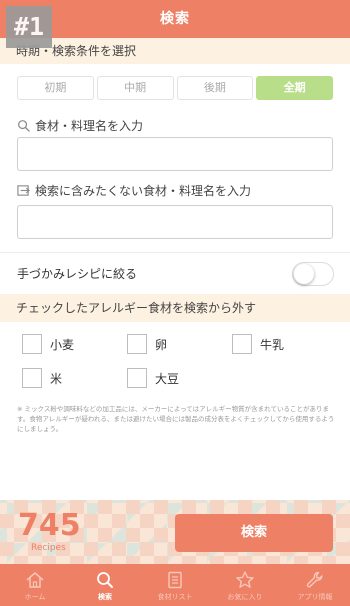 The width and height of the screenshot is (350, 606). What do you see at coordinates (175, 51) in the screenshot?
I see `period-section-title: 時期・検索条件を選択` at bounding box center [175, 51].